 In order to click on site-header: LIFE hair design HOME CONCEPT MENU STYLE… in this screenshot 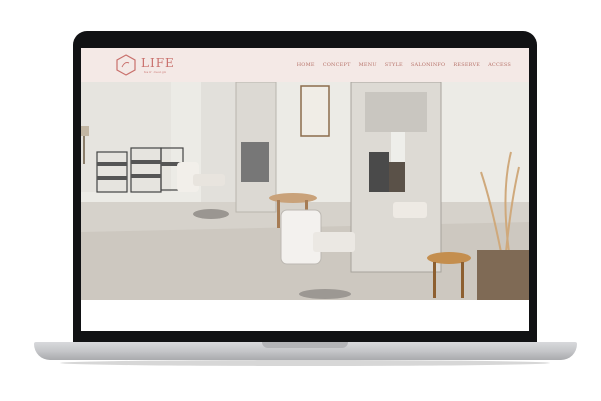, I will do `click(305, 65)`.